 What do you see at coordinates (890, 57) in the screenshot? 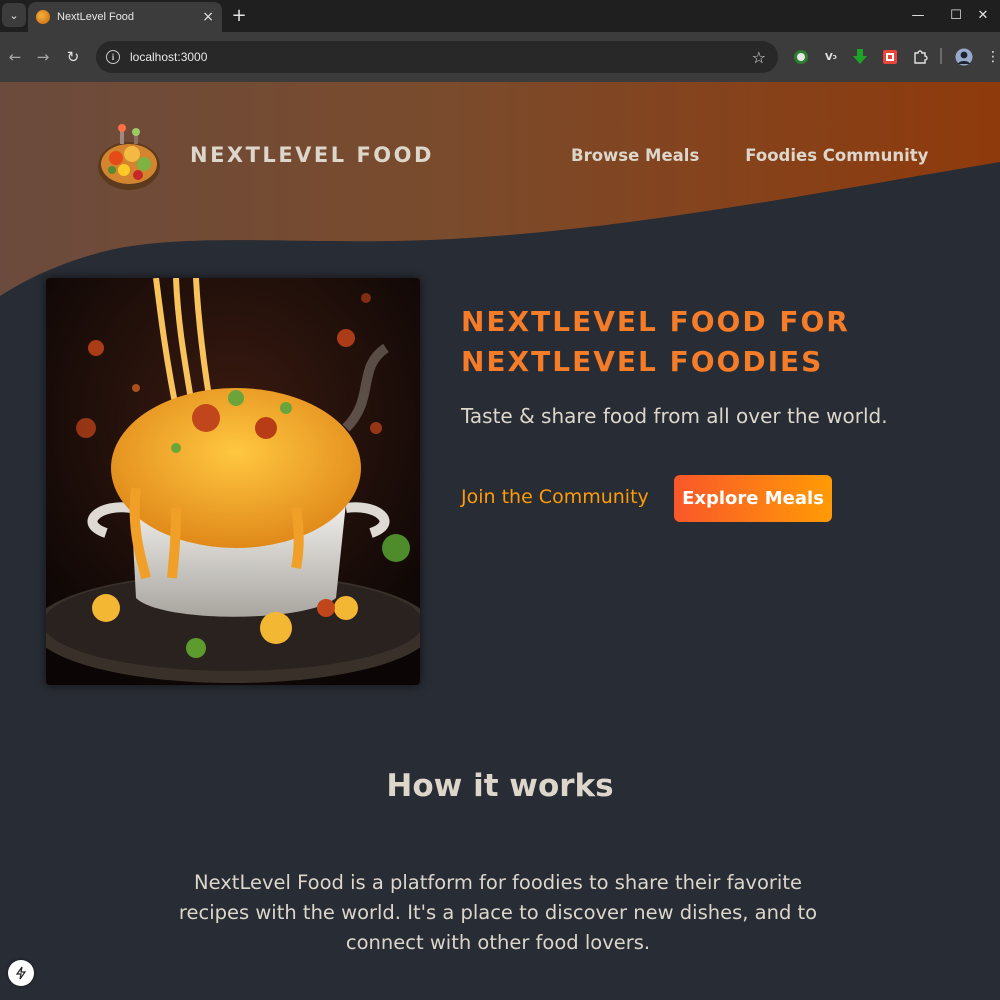
I see `extension-red-icon` at bounding box center [890, 57].